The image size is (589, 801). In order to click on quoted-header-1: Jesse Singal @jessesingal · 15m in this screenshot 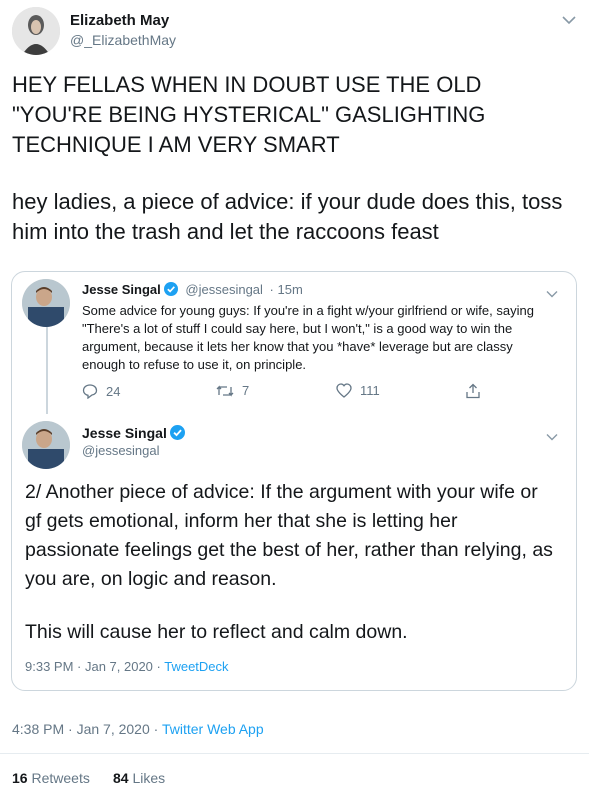, I will do `click(192, 290)`.